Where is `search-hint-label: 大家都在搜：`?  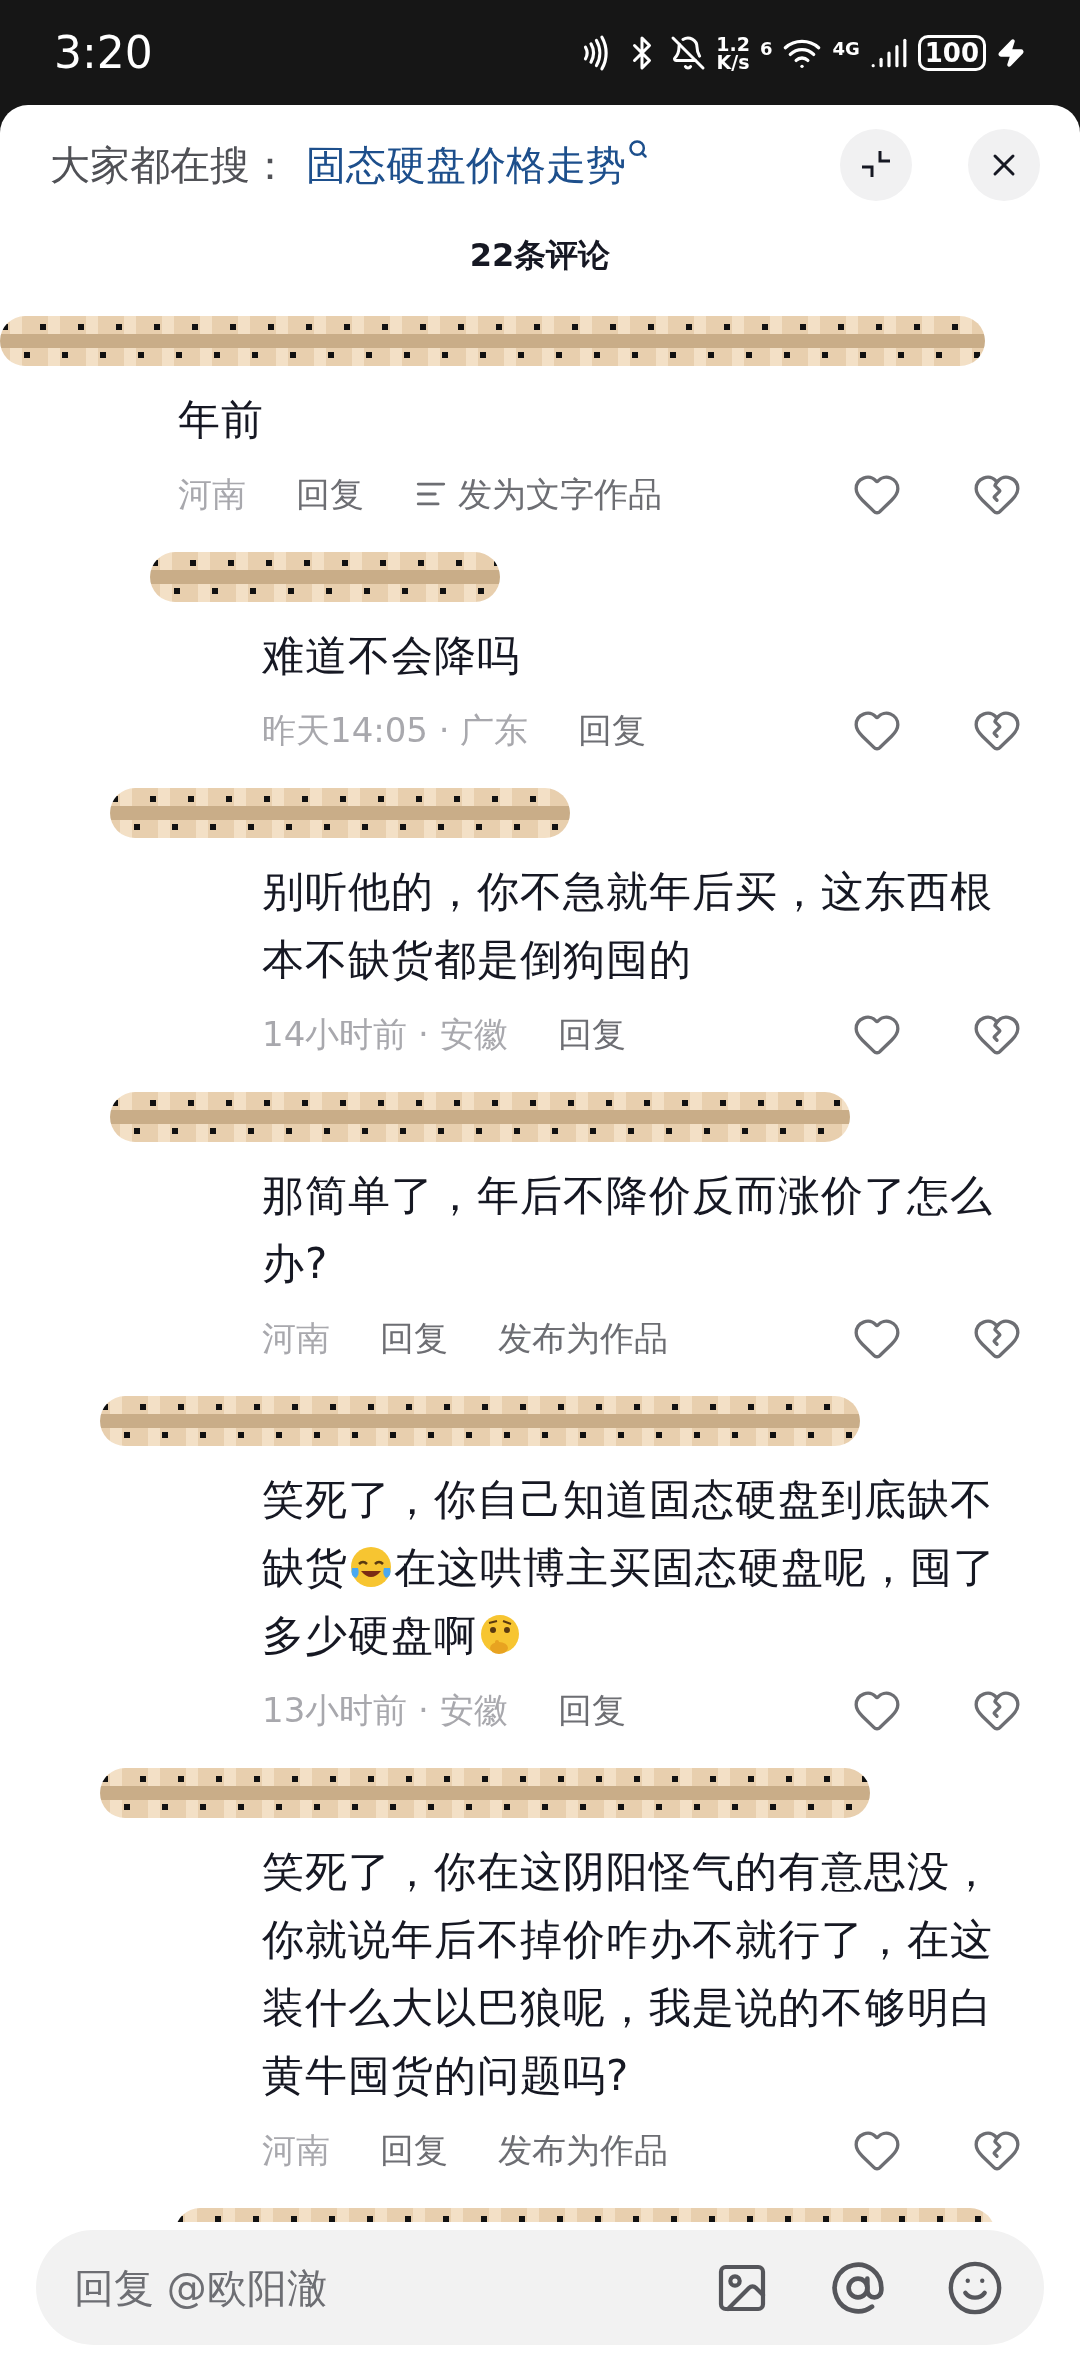 search-hint-label: 大家都在搜： is located at coordinates (170, 165).